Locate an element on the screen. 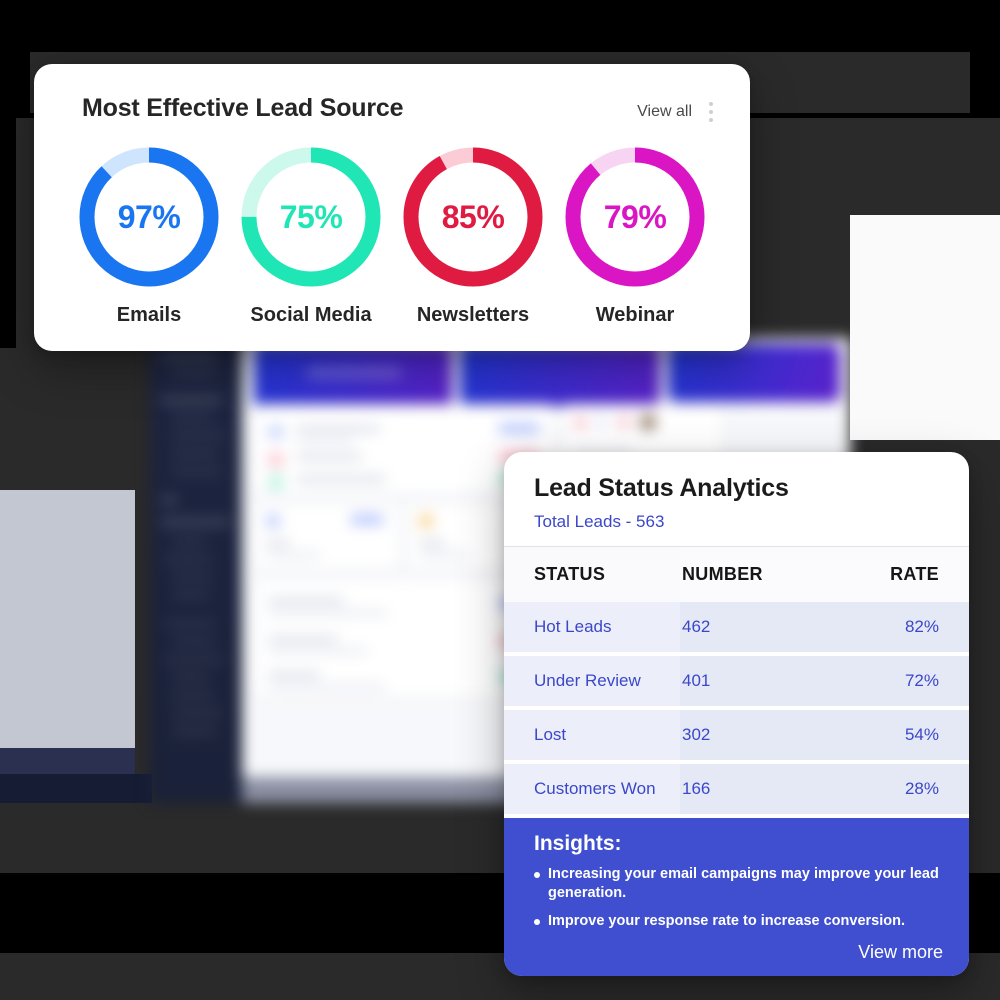 The width and height of the screenshot is (1000, 1000). donut-chart: 75% is located at coordinates (311, 217).